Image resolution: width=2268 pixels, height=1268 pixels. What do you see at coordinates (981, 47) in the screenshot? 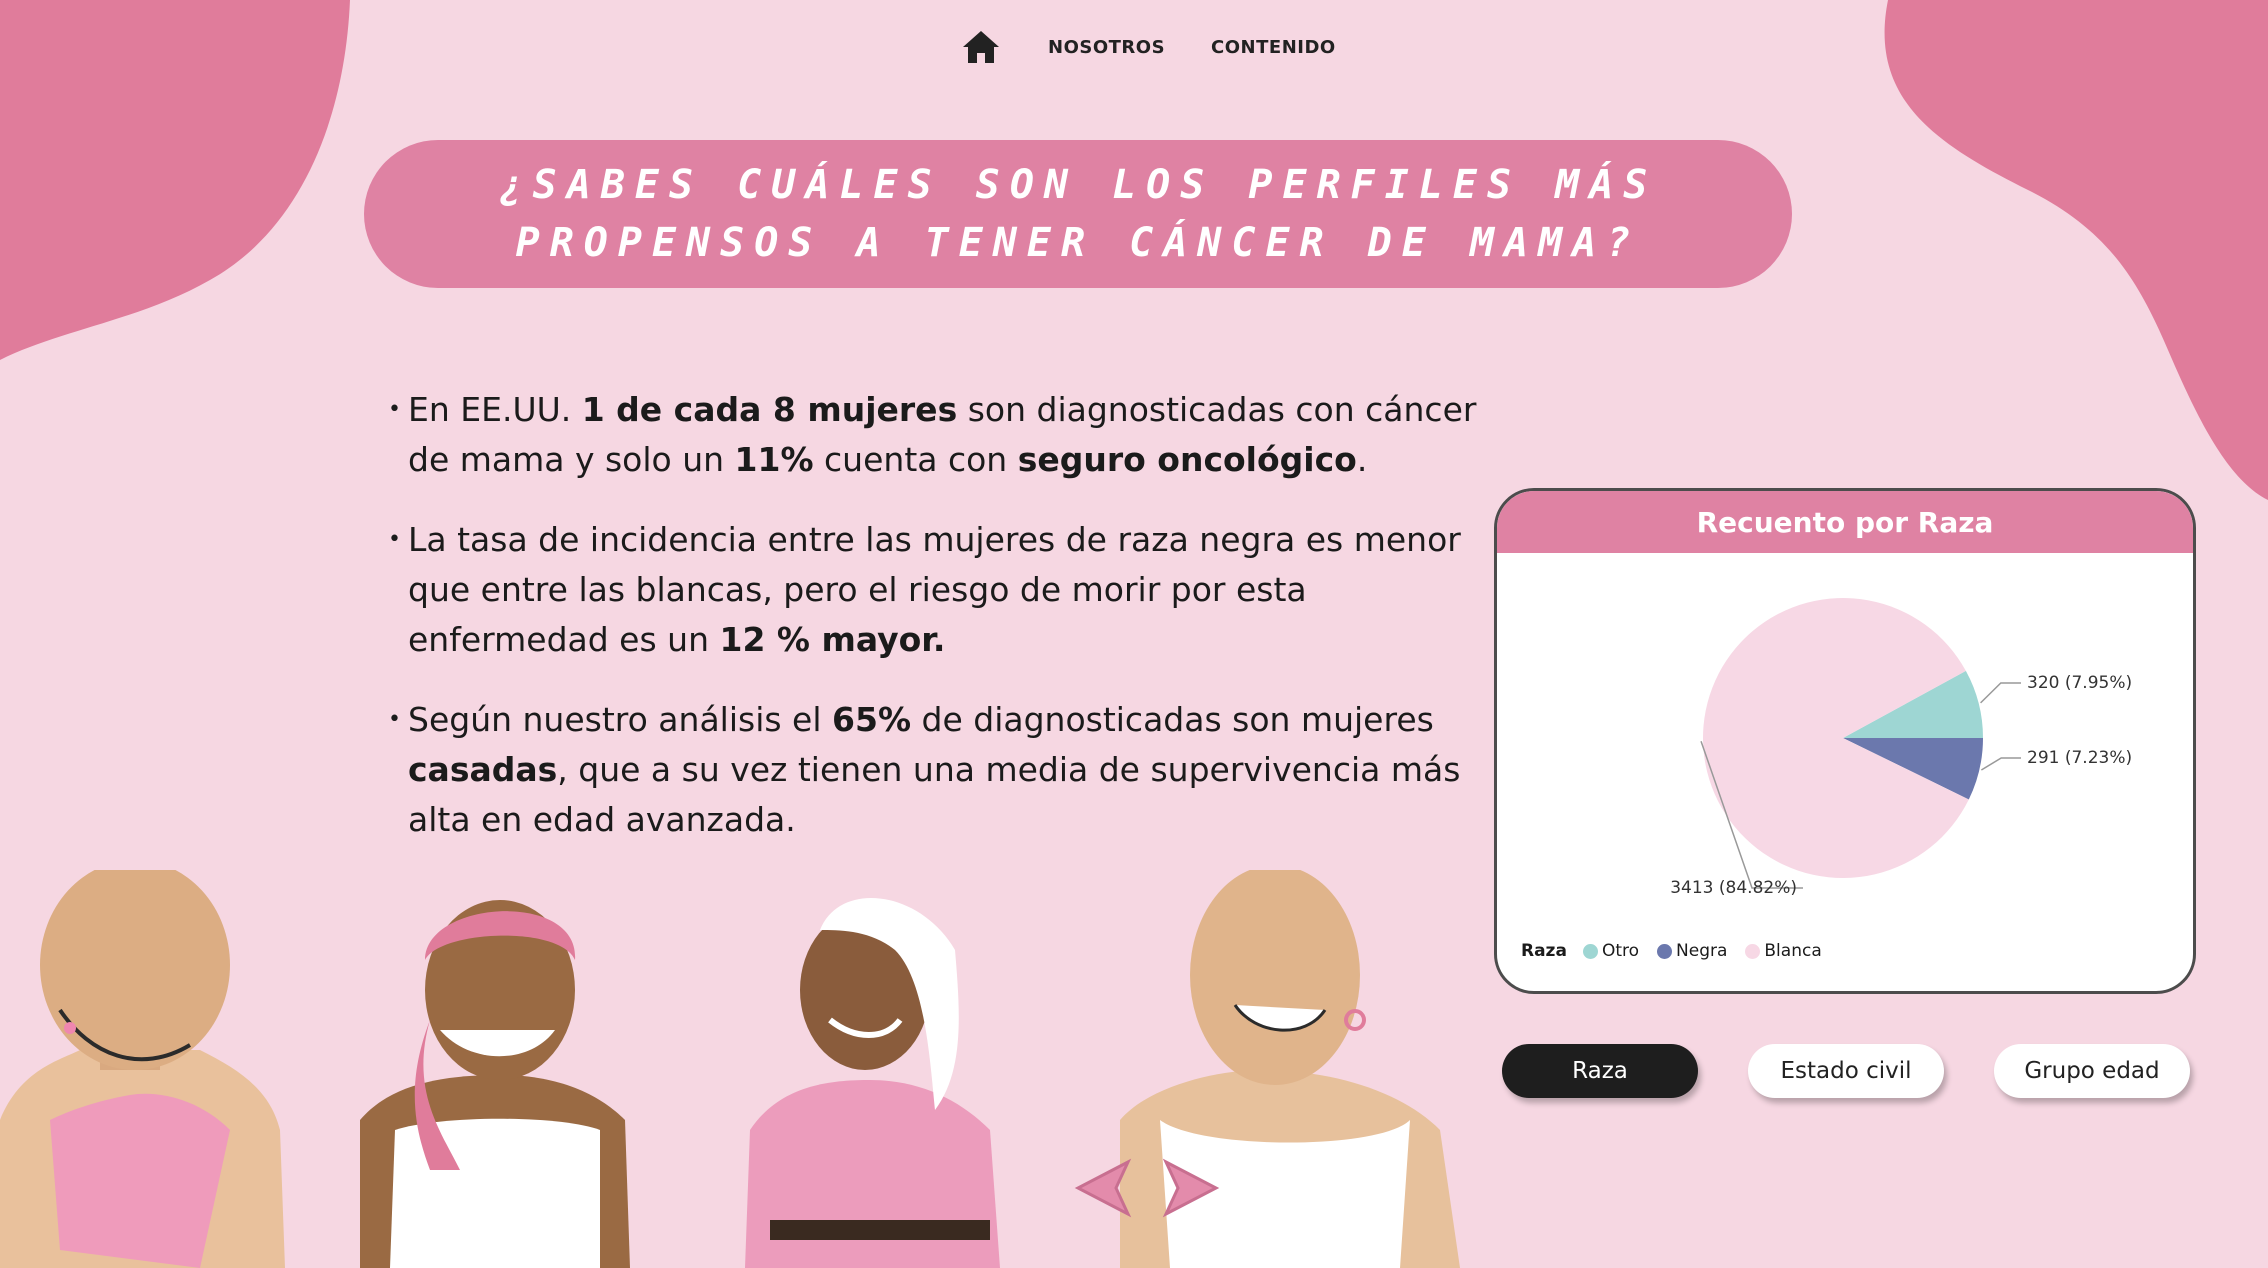
I see `home-icon` at bounding box center [981, 47].